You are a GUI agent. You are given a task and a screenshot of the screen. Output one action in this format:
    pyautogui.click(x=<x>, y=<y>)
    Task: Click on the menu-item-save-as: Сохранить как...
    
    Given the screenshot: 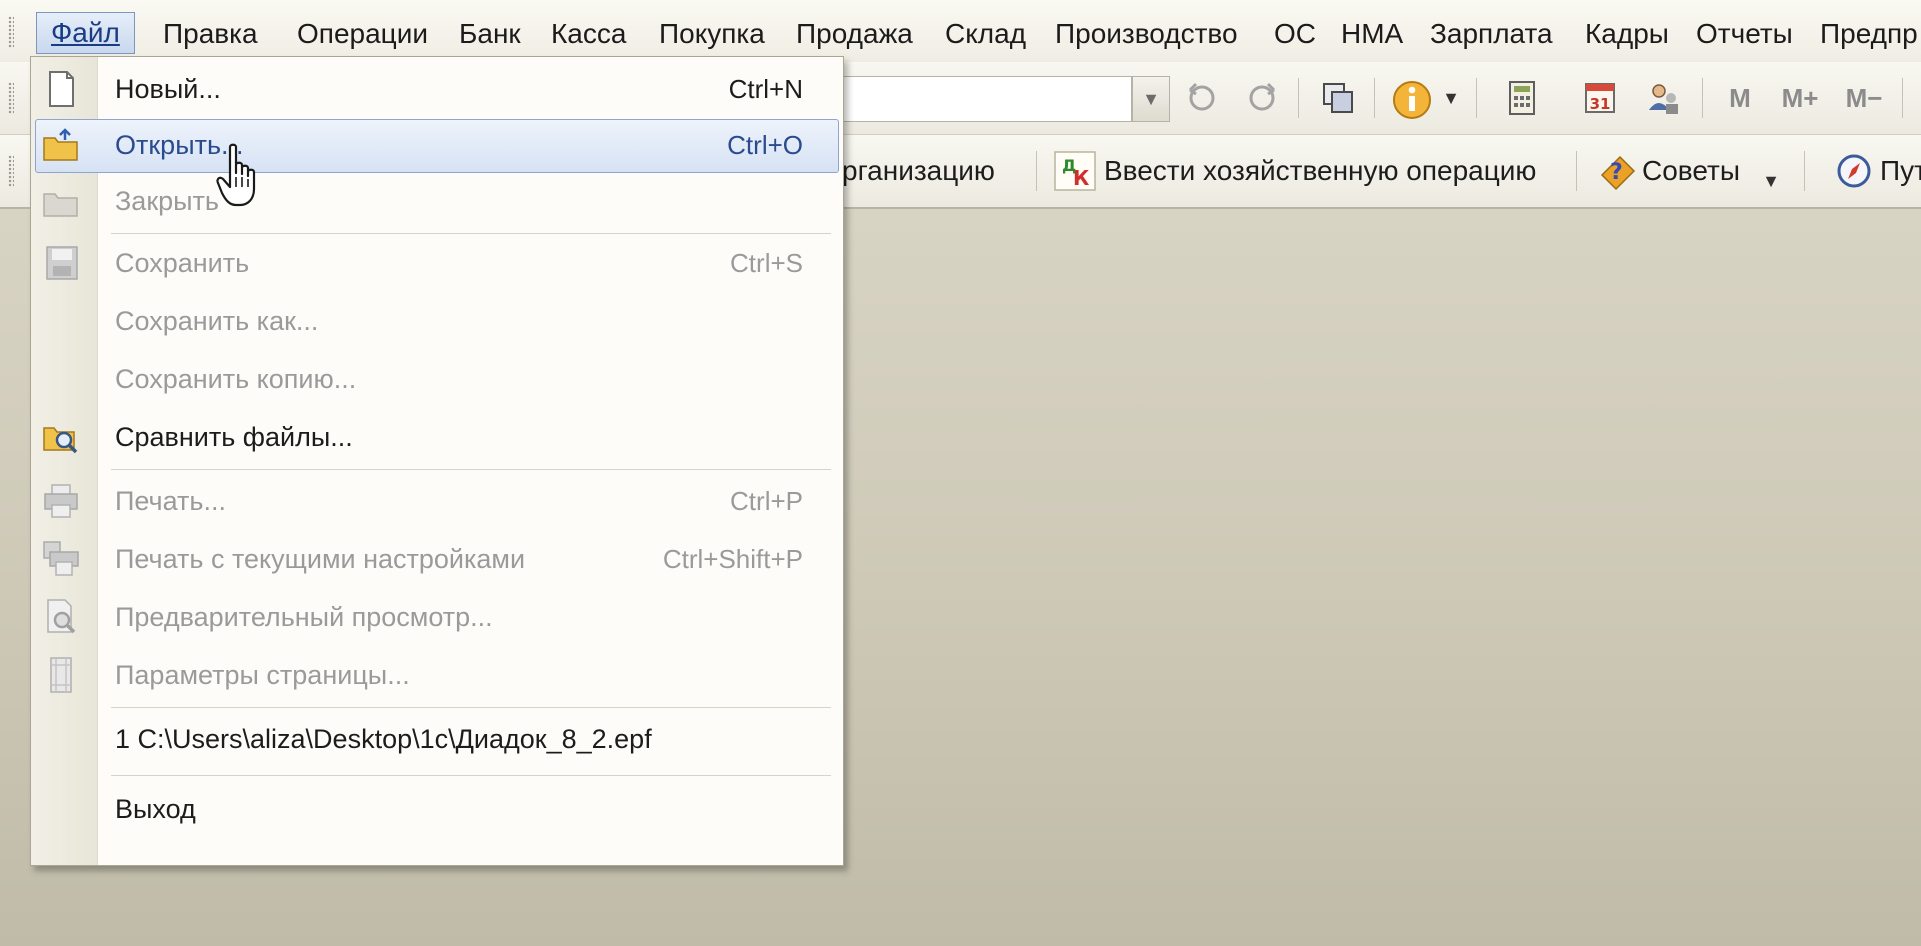 What is the action you would take?
    pyautogui.click(x=437, y=321)
    